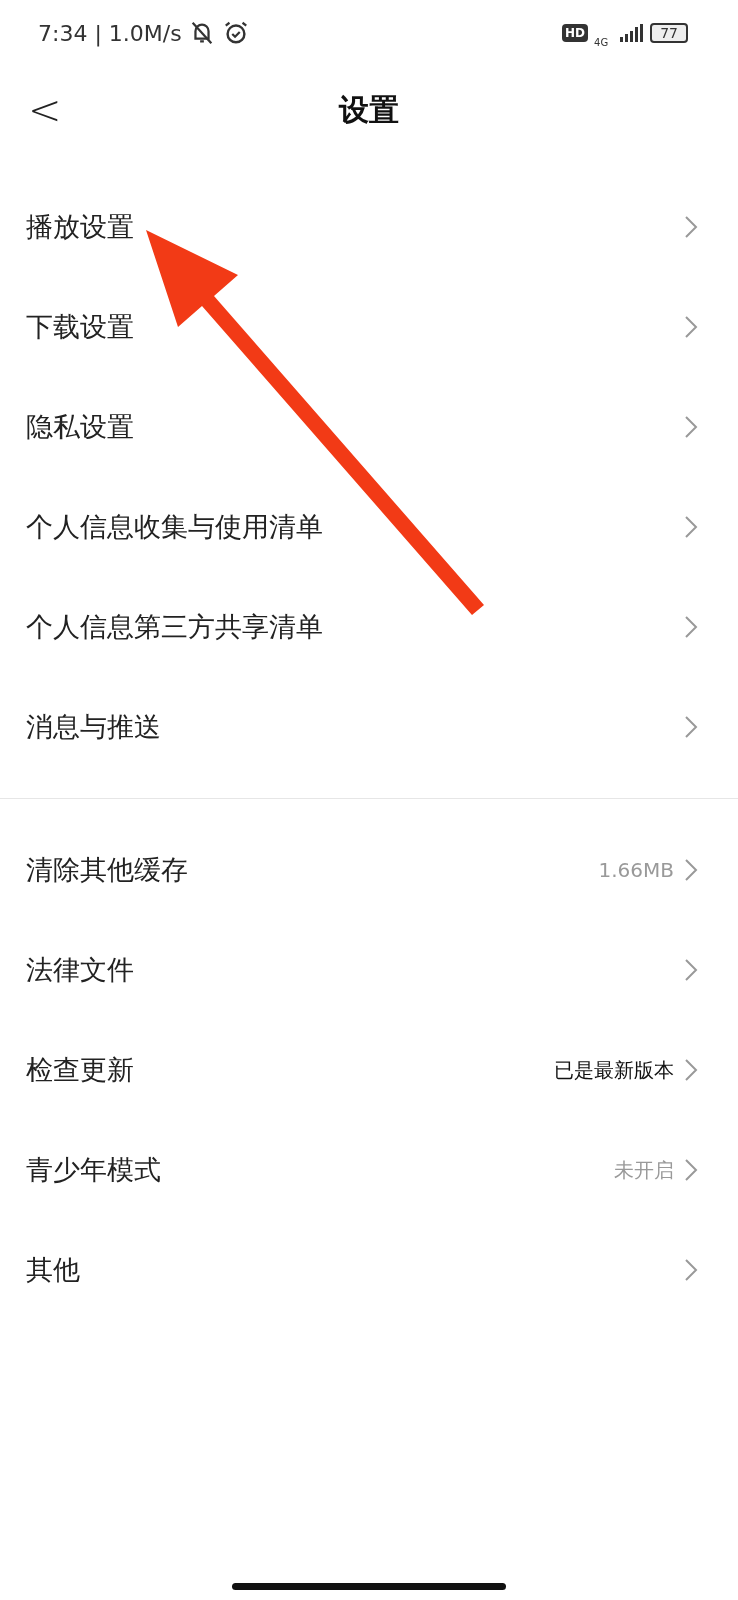 The width and height of the screenshot is (738, 1600). Describe the element at coordinates (575, 33) in the screenshot. I see `hd-badge: HD` at that location.